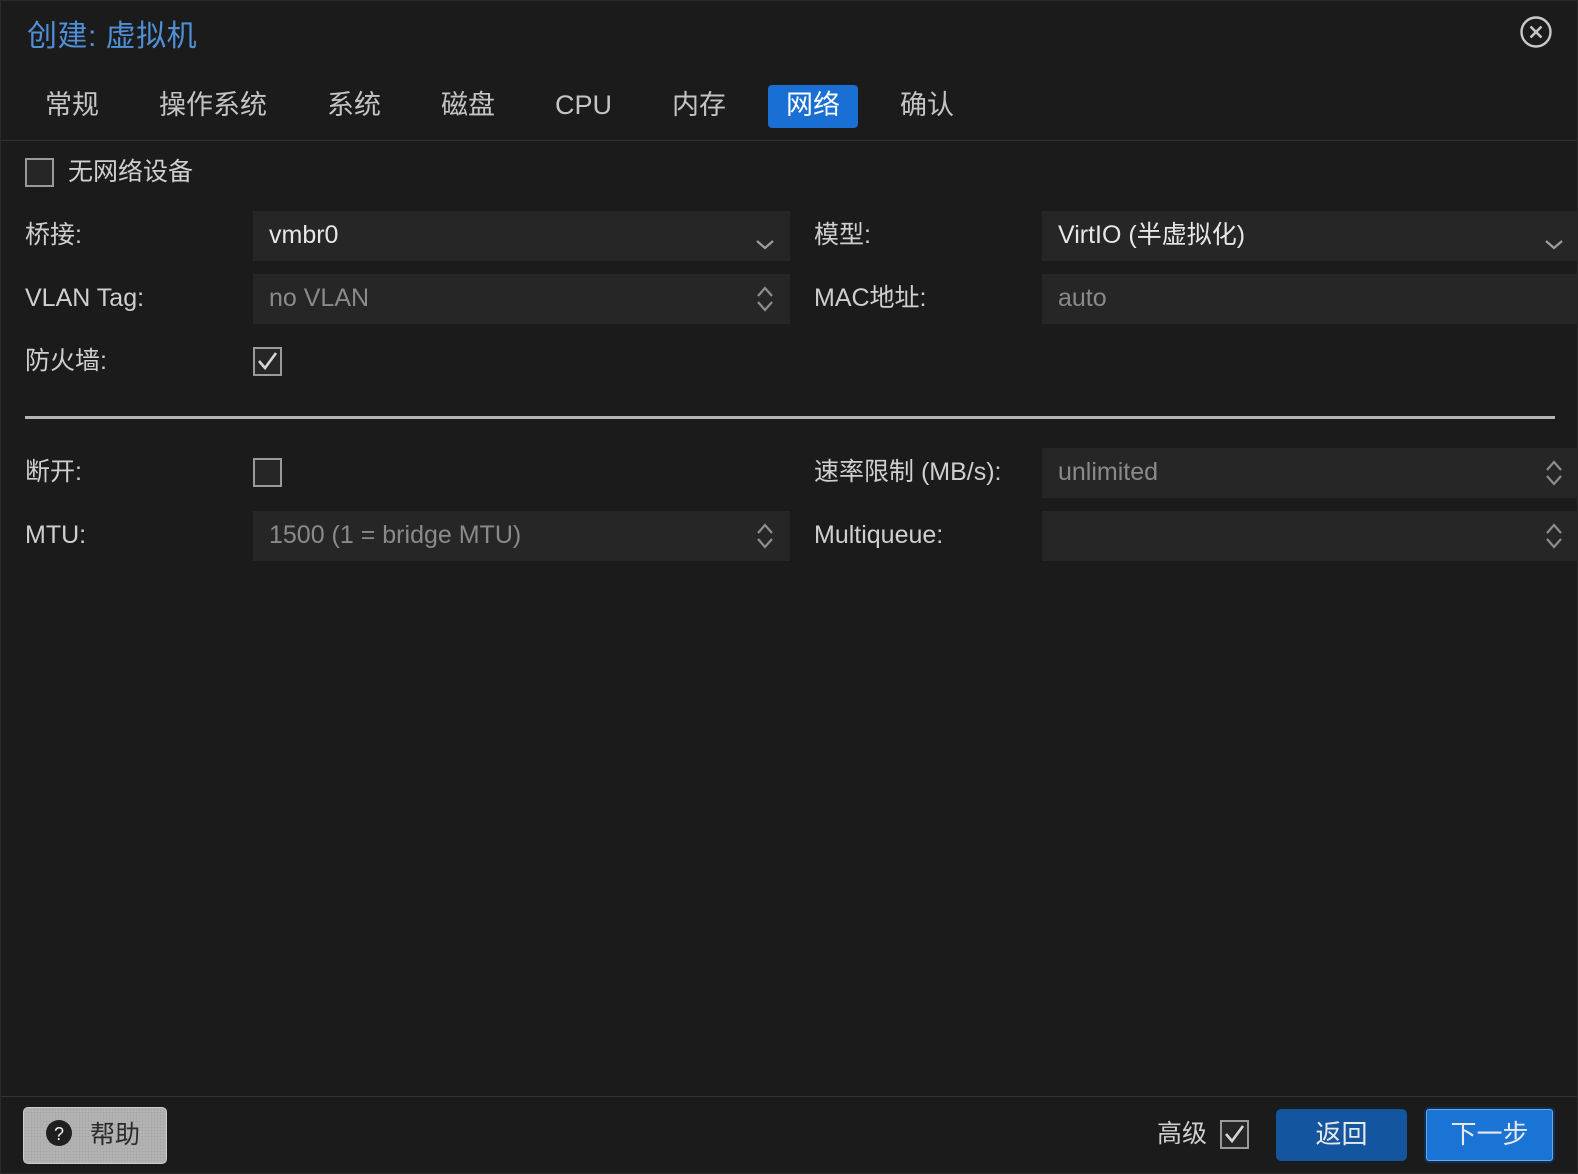  What do you see at coordinates (1310, 235) in the screenshot?
I see `model-select: VirtIO (半虚拟化)` at bounding box center [1310, 235].